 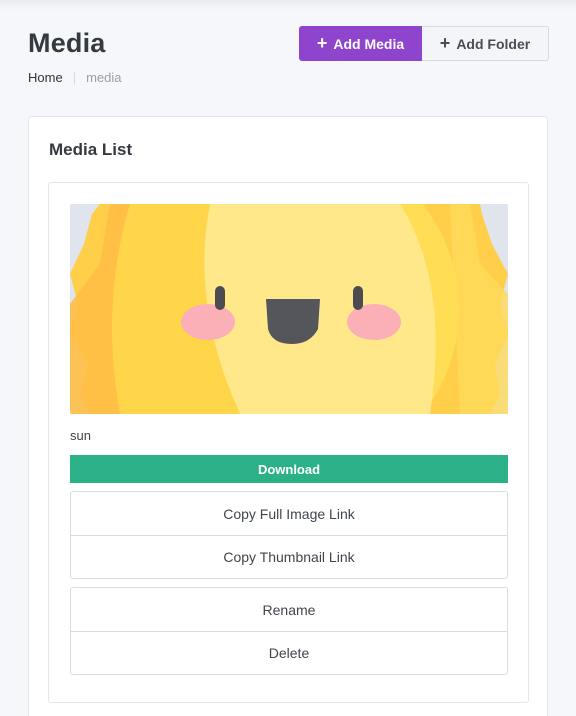 I want to click on copy-thumbnail-link-button: Copy Thumbnail Link, so click(x=289, y=556).